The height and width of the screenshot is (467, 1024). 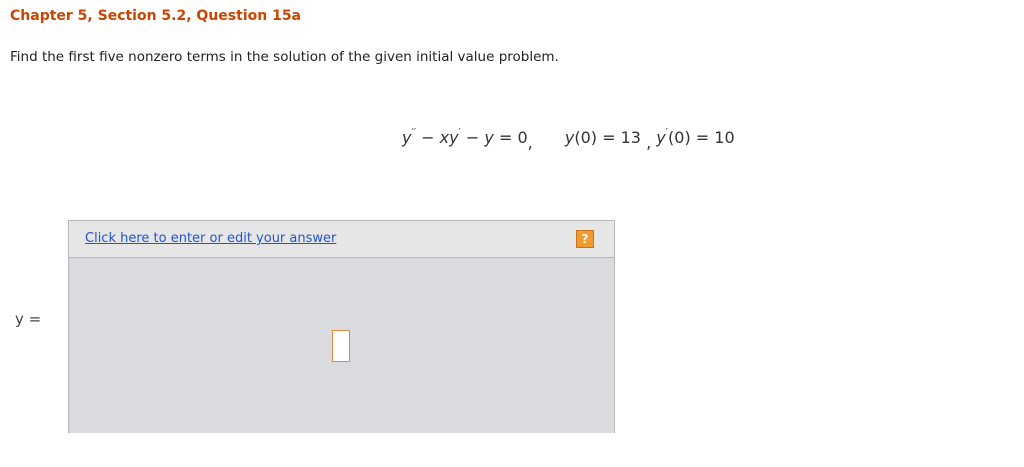 I want to click on ic-value-1: (0) = 13, so click(x=607, y=137).